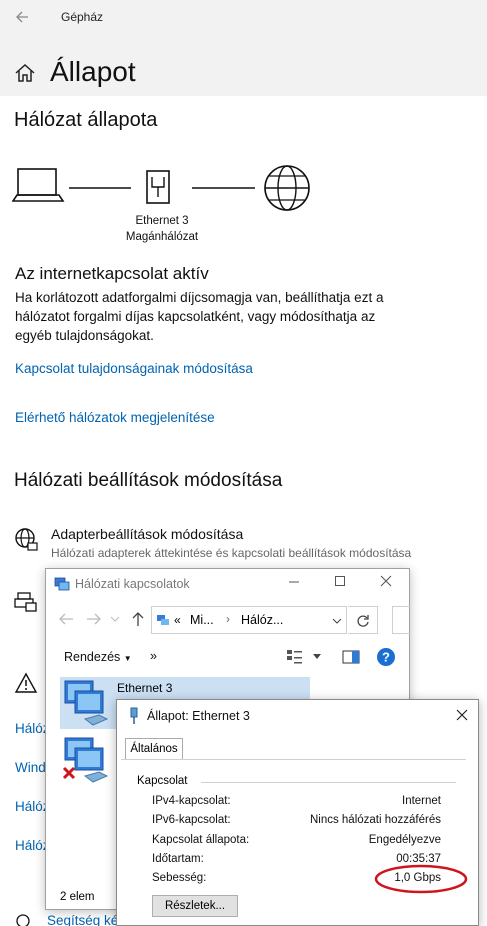 This screenshot has width=487, height=926. Describe the element at coordinates (77, 897) in the screenshot. I see `item-count: 2 elem` at that location.